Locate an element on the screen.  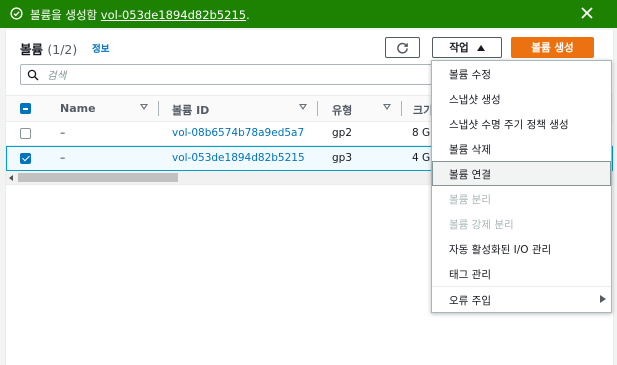
panel-title: 볼륨 (1/2) is located at coordinates (48, 48).